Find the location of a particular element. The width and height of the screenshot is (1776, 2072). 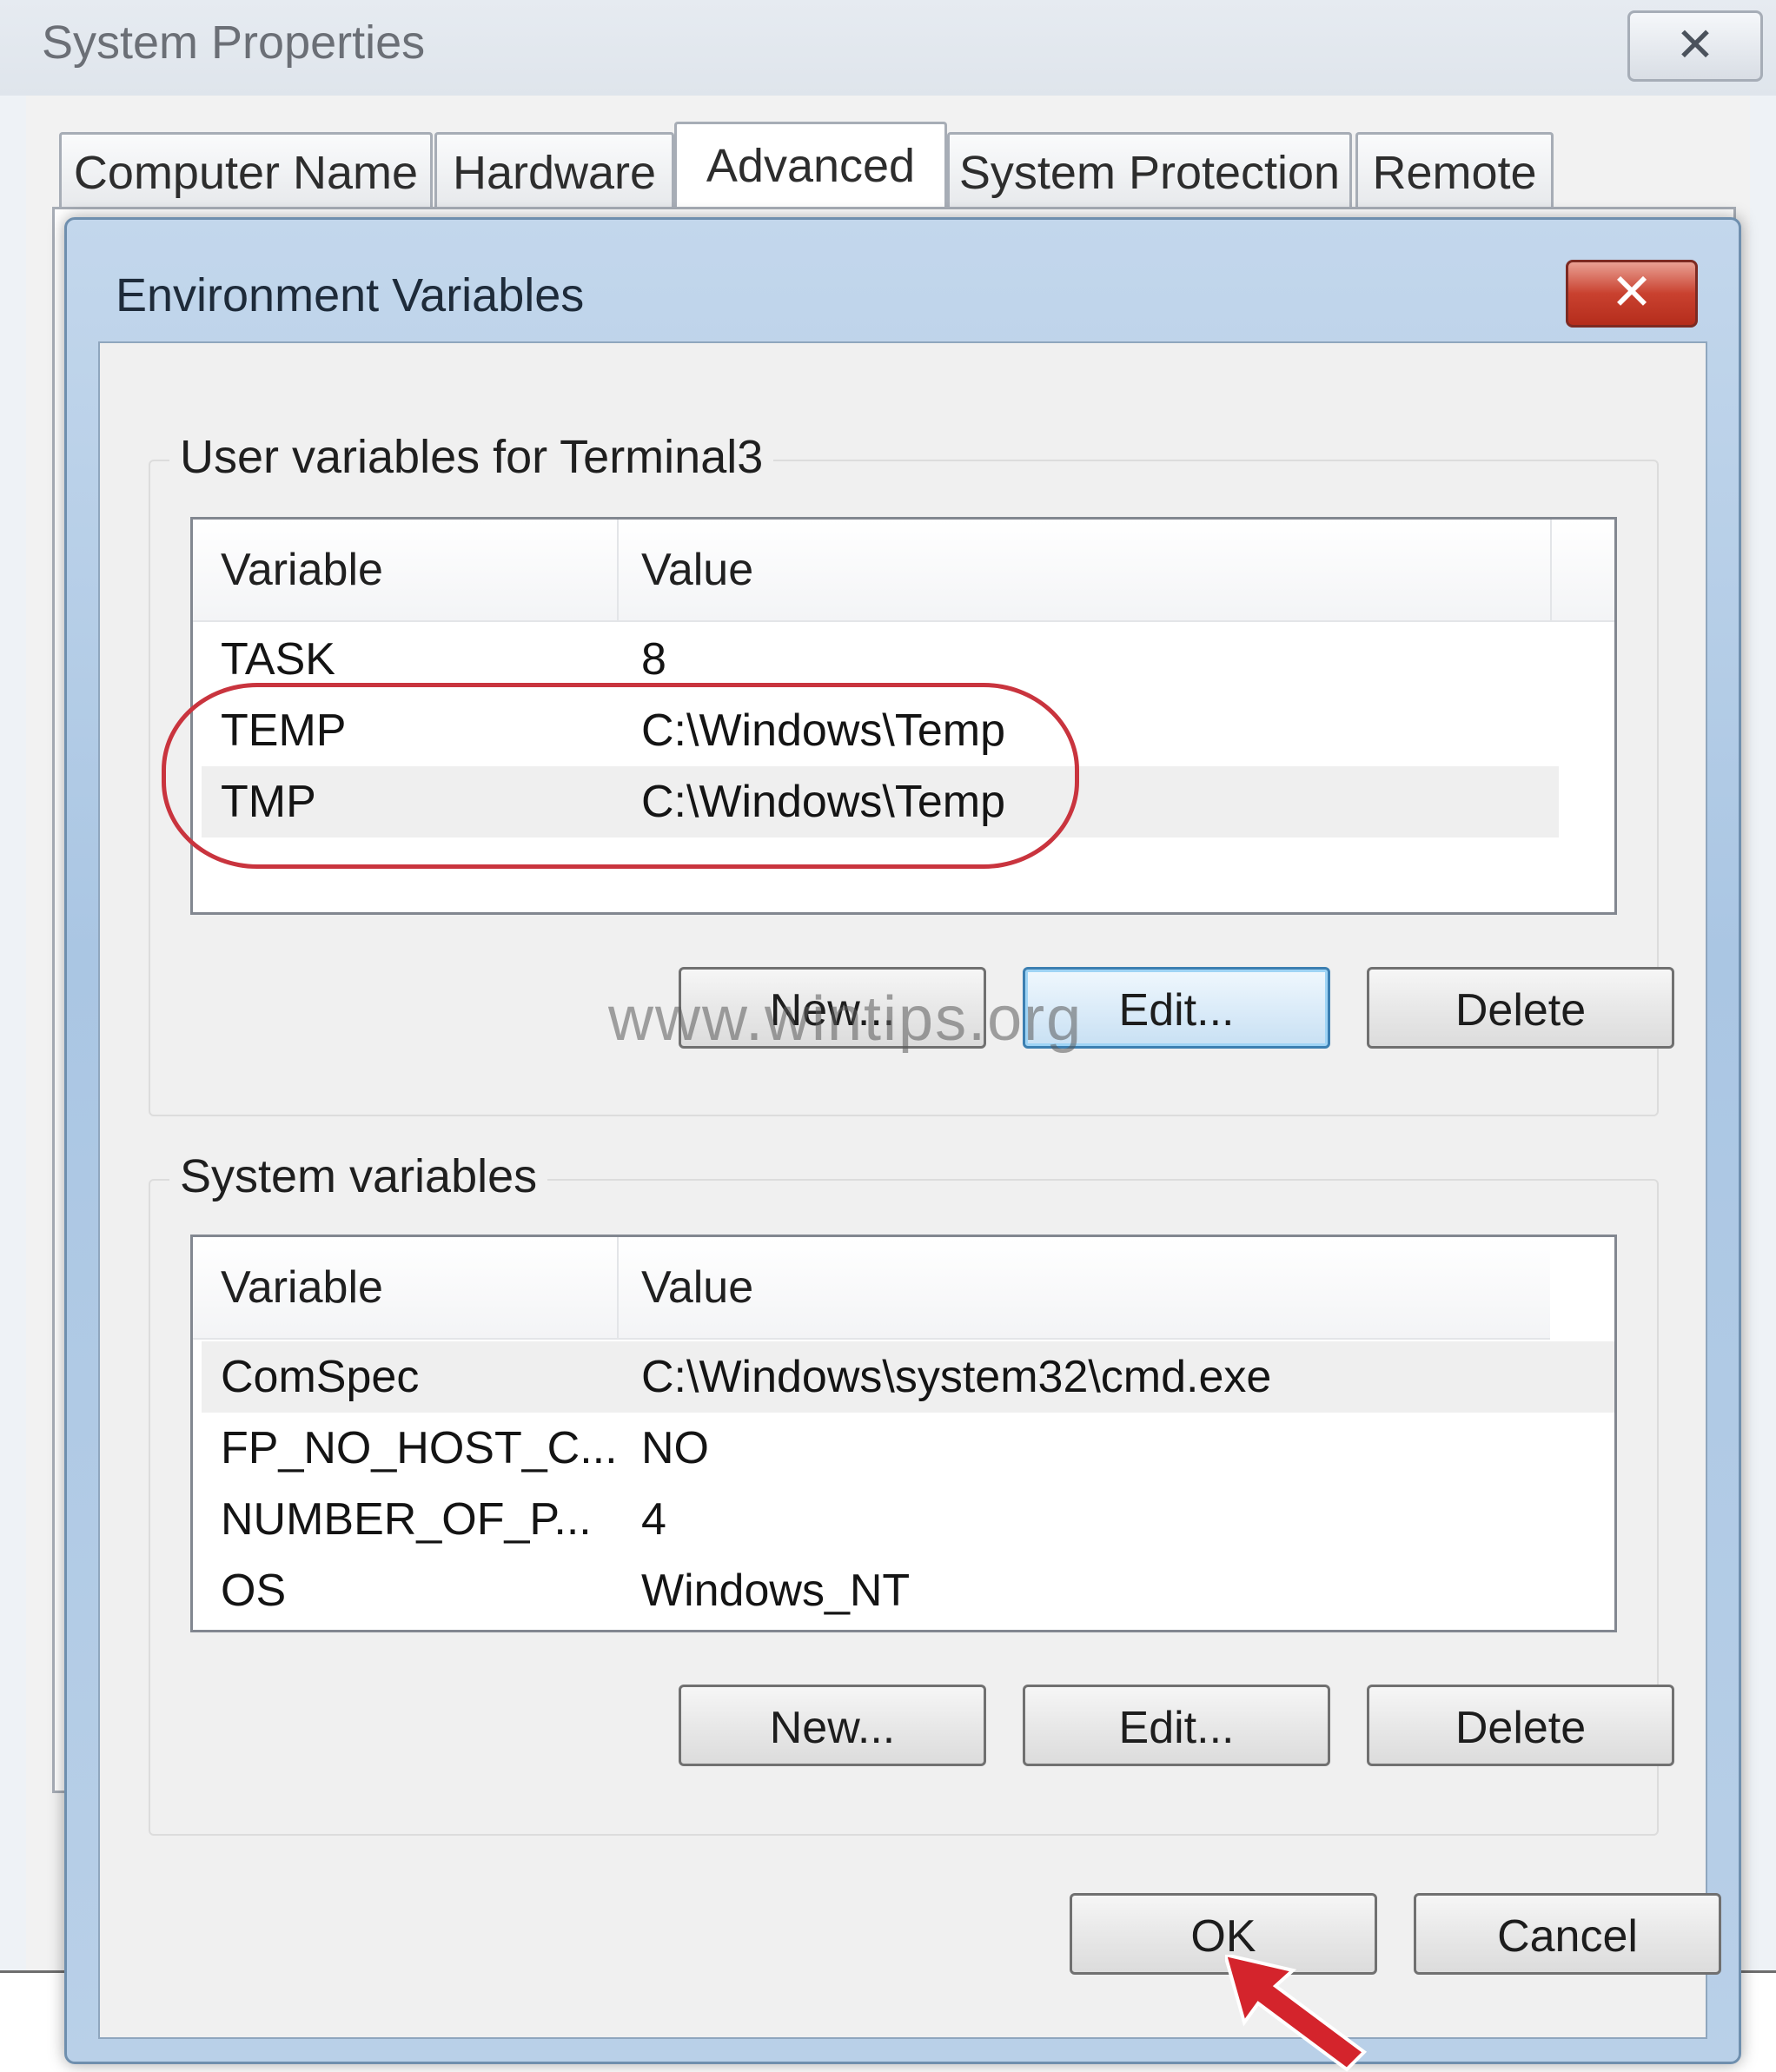

tab-label: Remote is located at coordinates (1454, 173).